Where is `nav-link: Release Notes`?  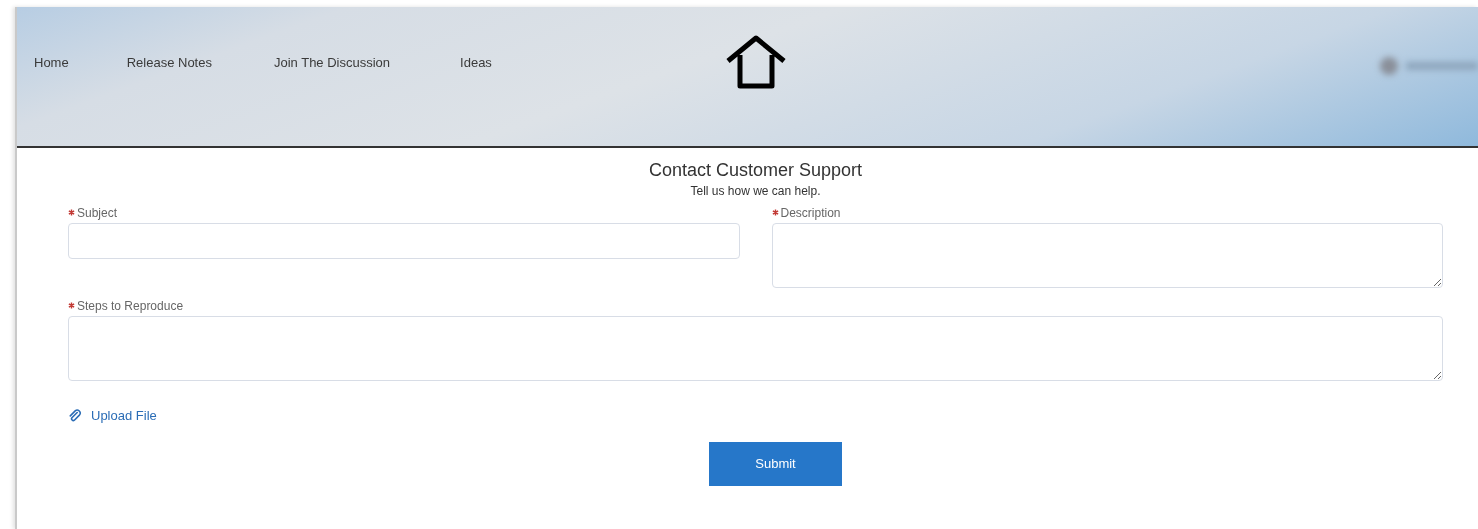
nav-link: Release Notes is located at coordinates (169, 62).